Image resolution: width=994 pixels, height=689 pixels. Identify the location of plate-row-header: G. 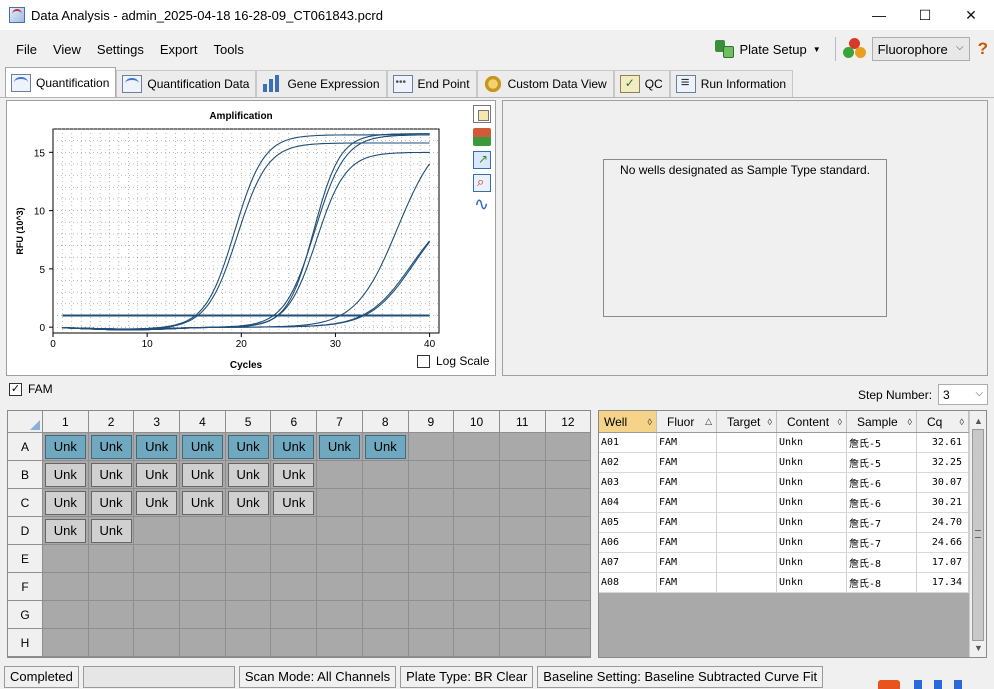
(25, 615).